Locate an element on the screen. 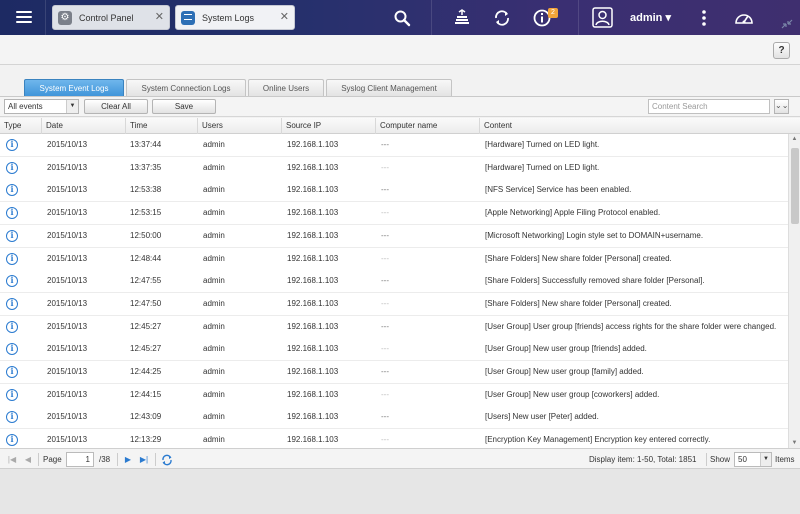 Image resolution: width=800 pixels, height=514 pixels. stack-icon is located at coordinates (462, 18).